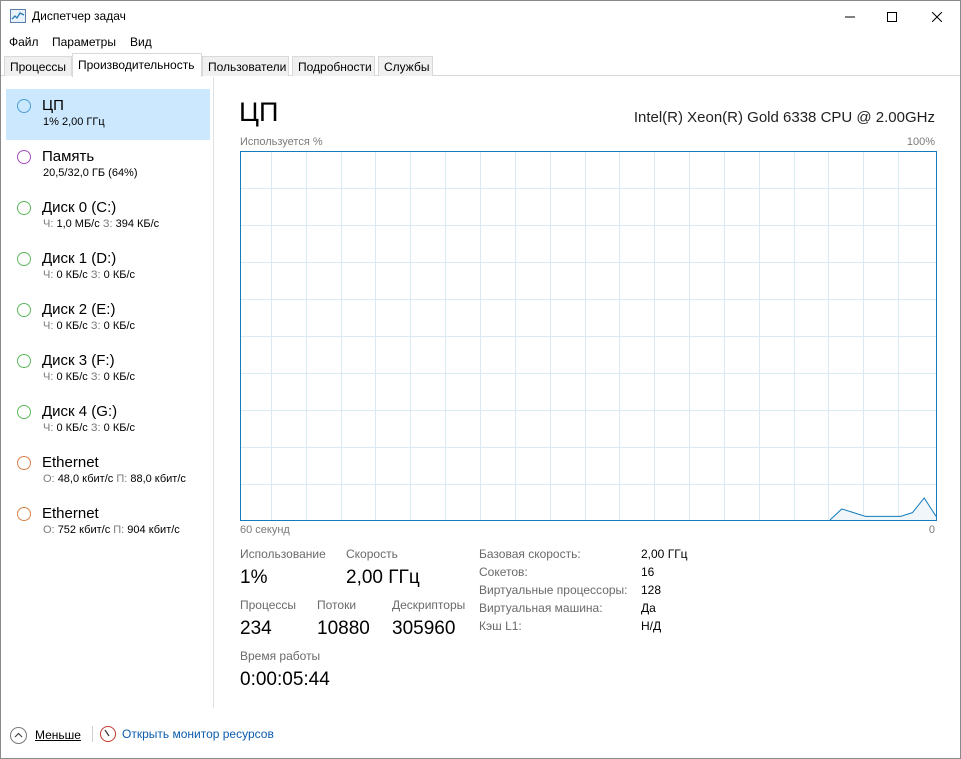 The width and height of the screenshot is (961, 759). I want to click on threads-label: Потоки, so click(337, 605).